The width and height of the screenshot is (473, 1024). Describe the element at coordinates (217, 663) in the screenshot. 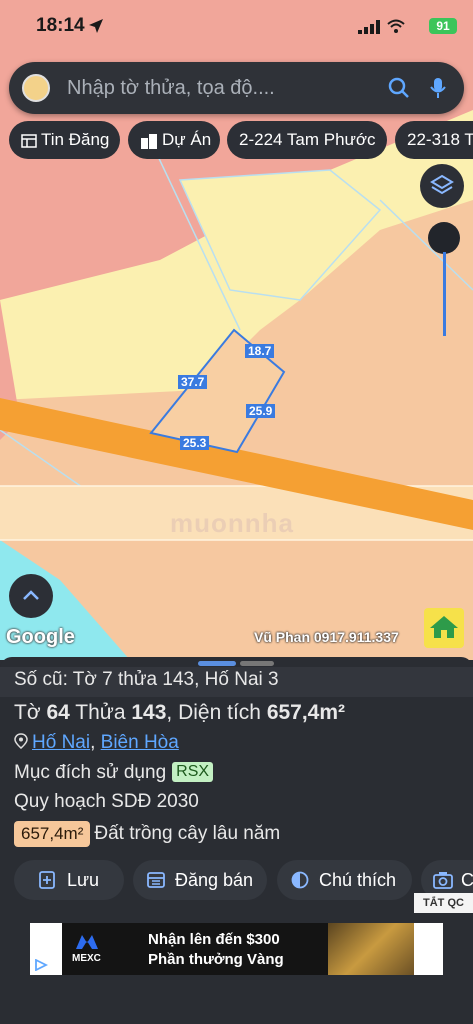

I see `panel-handle-active` at that location.